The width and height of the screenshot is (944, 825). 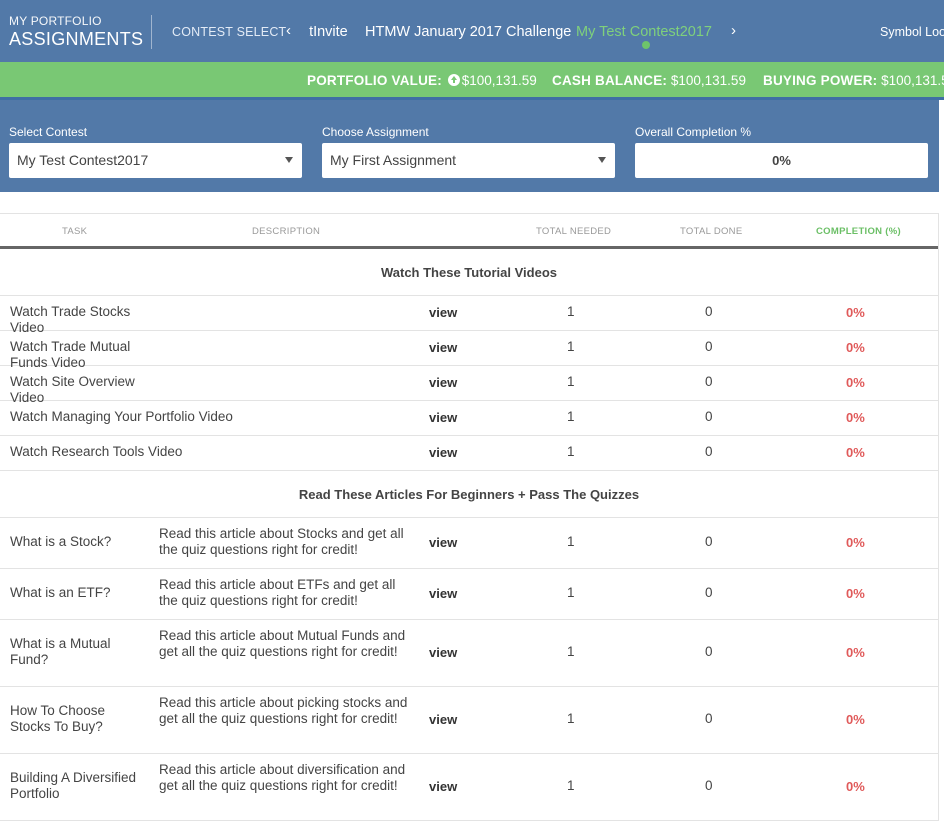 I want to click on active-indicator-dot, so click(x=646, y=45).